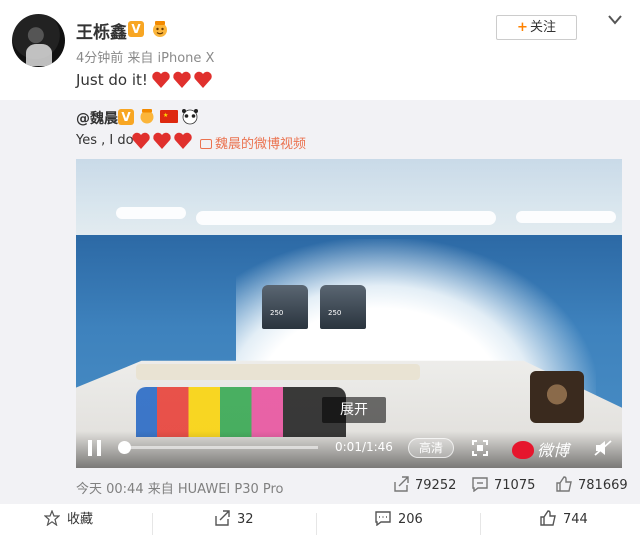  Describe the element at coordinates (564, 519) in the screenshot. I see `like-button: 744` at that location.